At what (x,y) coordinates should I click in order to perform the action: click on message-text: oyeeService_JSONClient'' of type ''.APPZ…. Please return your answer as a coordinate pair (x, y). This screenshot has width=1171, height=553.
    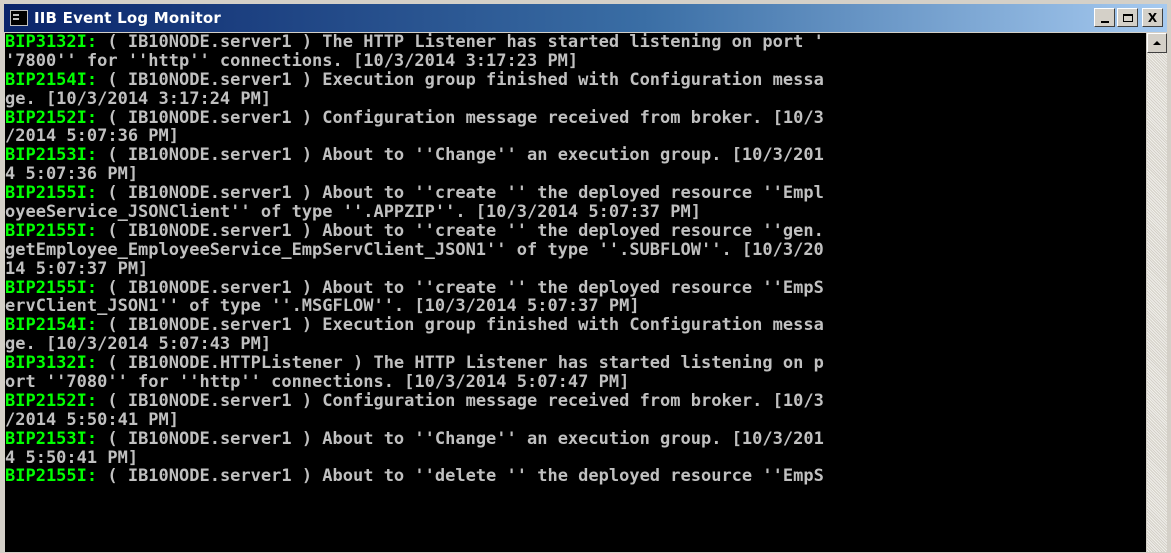
    Looking at the image, I should click on (353, 212).